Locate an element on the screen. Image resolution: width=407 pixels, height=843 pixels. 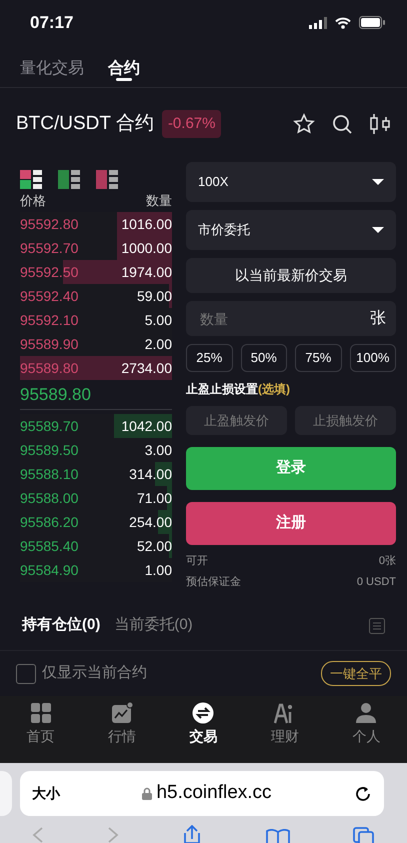
price-text: 95584.90 is located at coordinates (49, 570).